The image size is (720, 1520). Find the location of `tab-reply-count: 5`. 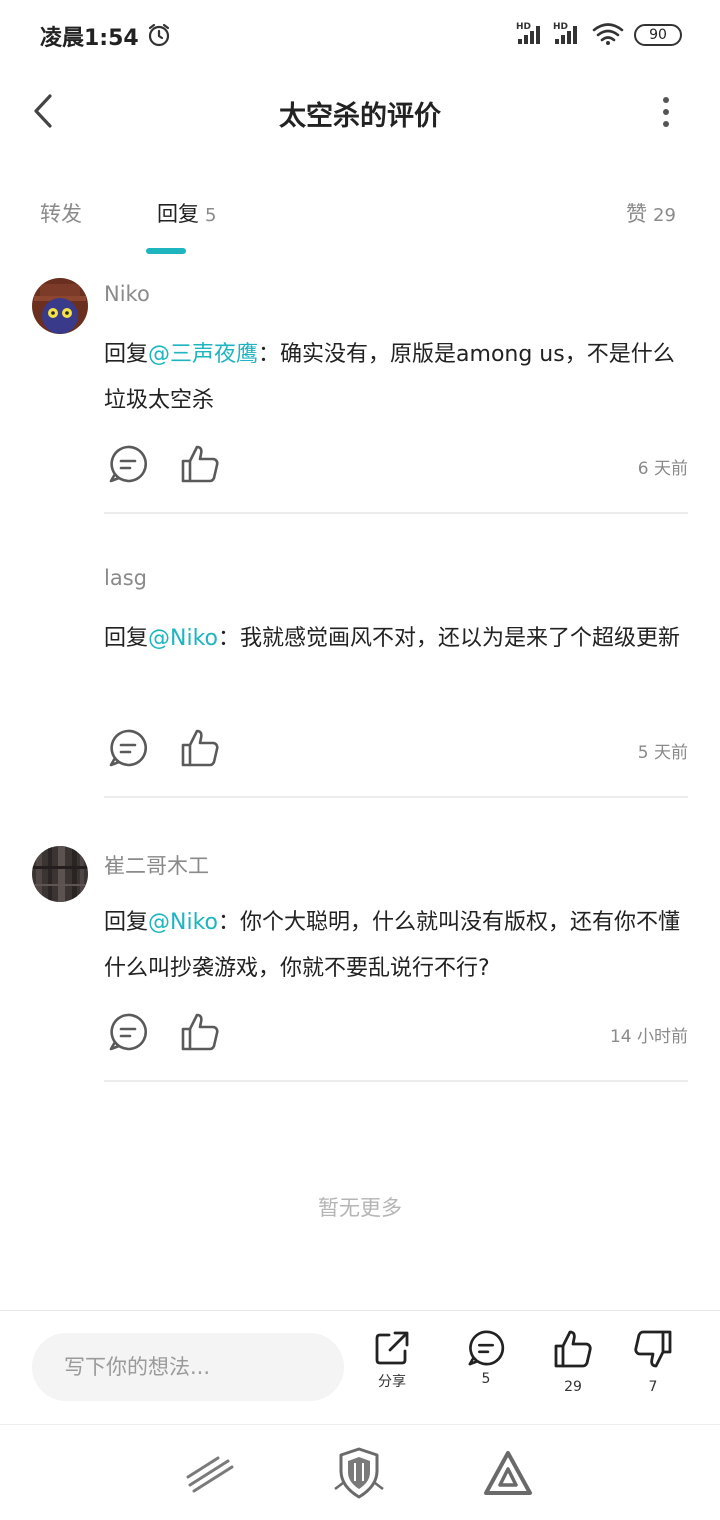

tab-reply-count: 5 is located at coordinates (211, 215).